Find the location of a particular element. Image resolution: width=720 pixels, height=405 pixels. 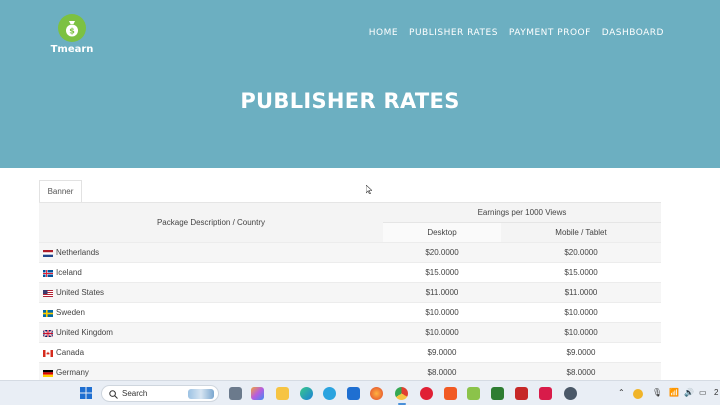

windows-taskbar: Search ⌃ 🎙 📶 🔊 ▭ 2 is located at coordinates (360, 392).